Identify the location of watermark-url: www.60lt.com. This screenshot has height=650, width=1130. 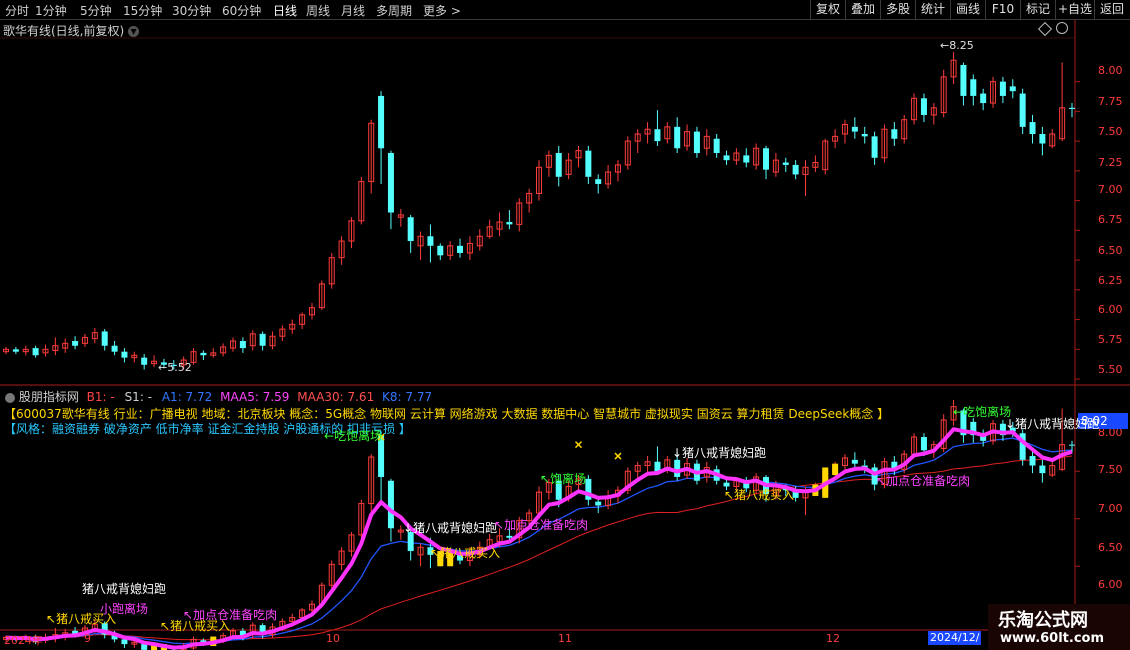
(1052, 638).